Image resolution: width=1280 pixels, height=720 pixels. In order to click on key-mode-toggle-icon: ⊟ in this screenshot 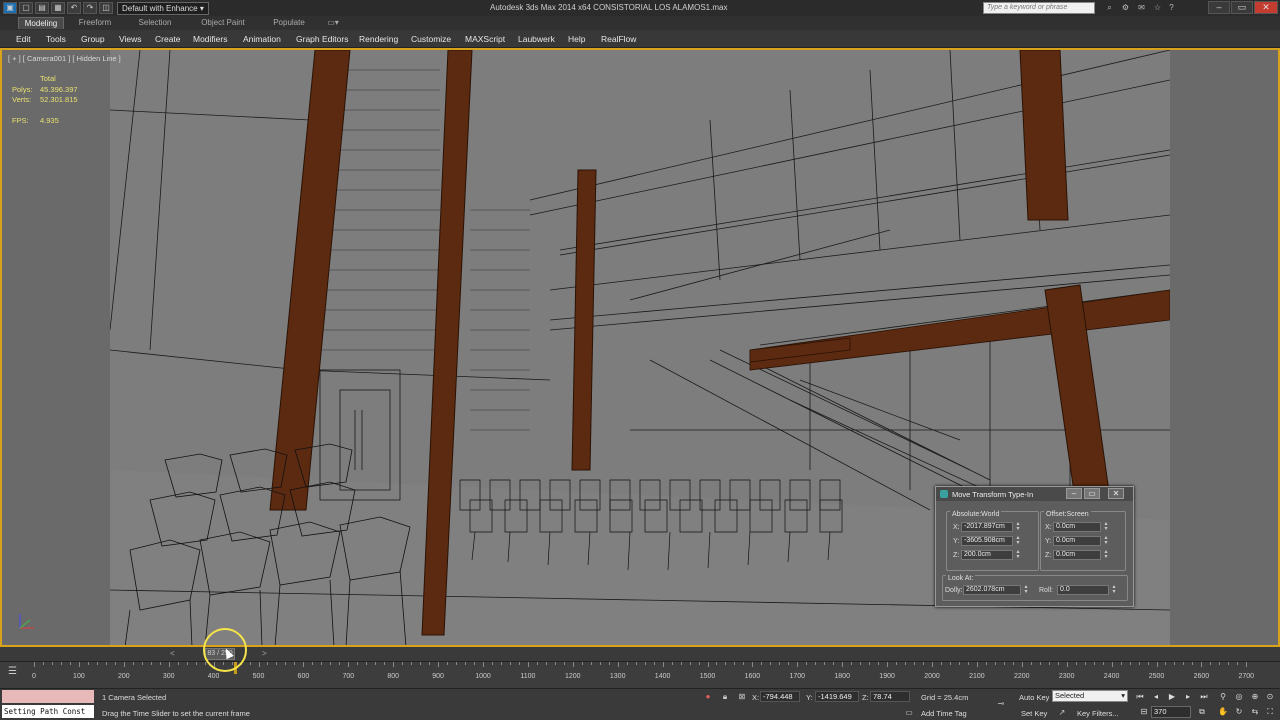, I will do `click(1144, 711)`.